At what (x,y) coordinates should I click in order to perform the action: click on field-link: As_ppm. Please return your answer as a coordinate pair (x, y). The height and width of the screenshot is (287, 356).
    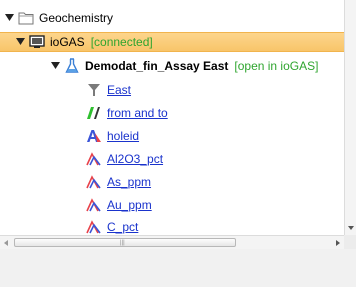
    Looking at the image, I should click on (129, 182).